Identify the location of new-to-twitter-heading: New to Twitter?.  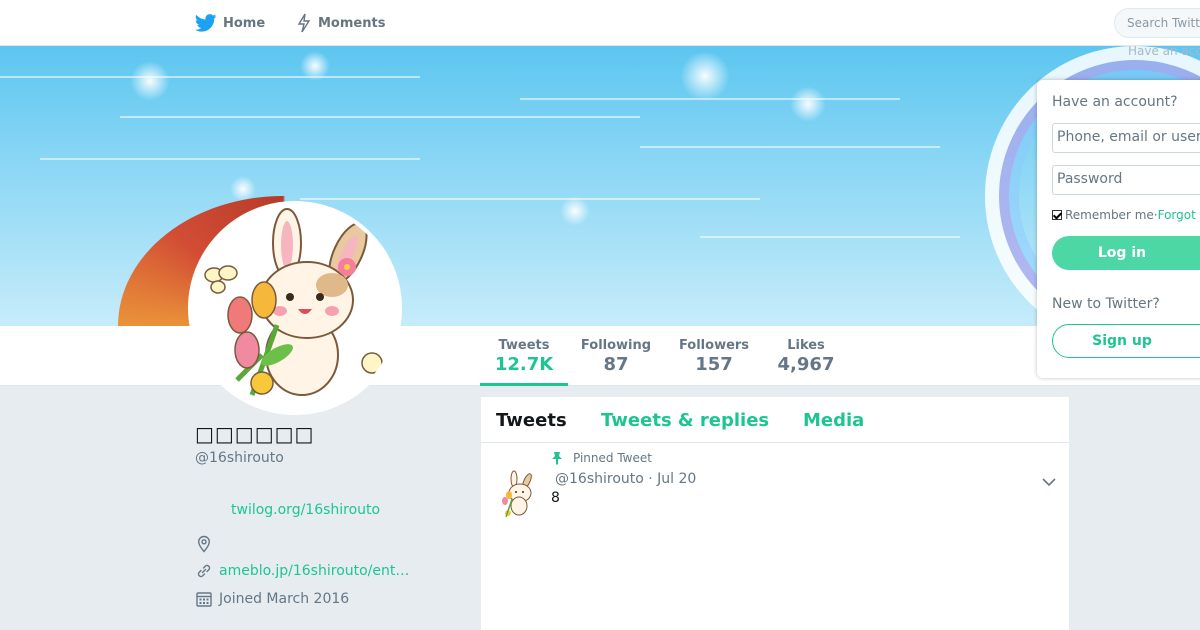
(1106, 304).